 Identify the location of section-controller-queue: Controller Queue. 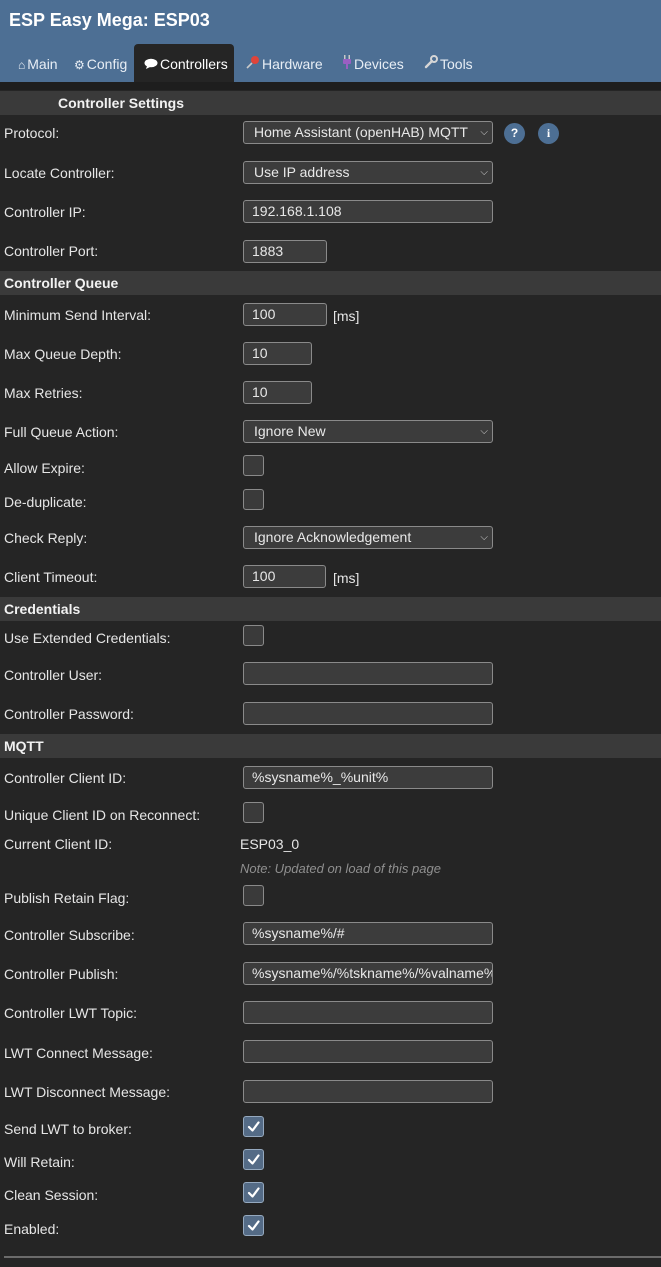
(330, 283).